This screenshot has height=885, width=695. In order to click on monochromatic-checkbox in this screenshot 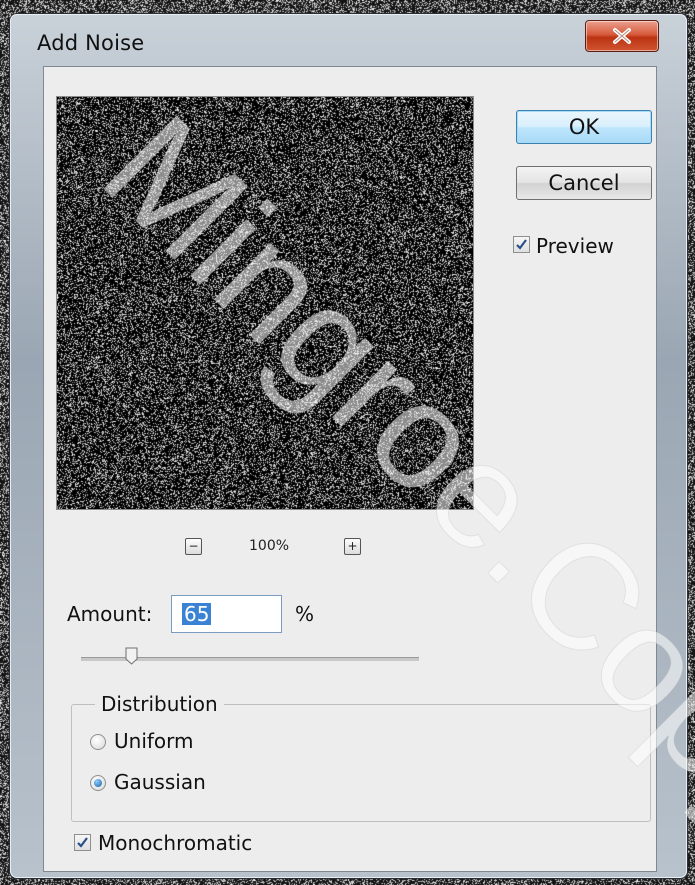, I will do `click(82, 842)`.